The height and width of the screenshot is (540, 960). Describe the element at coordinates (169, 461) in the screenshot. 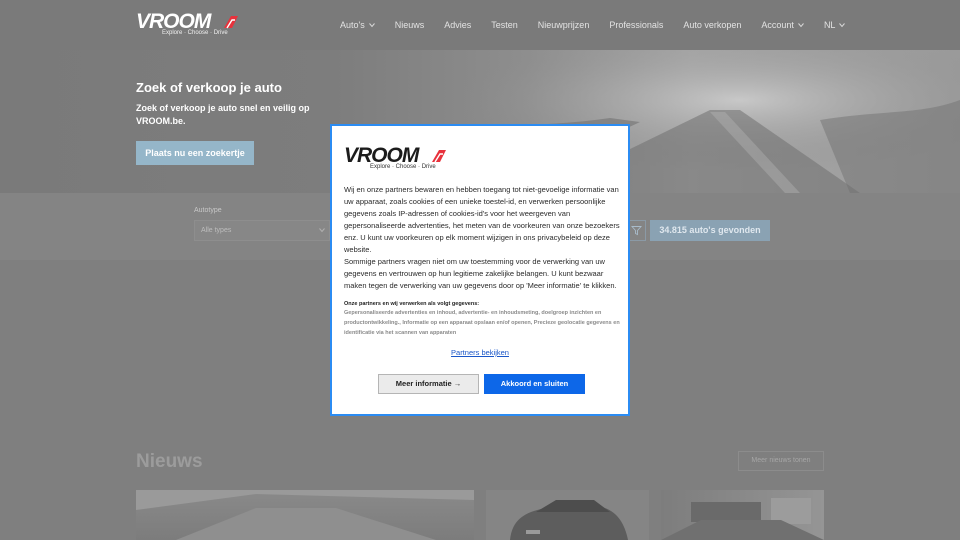

I see `news-heading: Nieuws` at that location.